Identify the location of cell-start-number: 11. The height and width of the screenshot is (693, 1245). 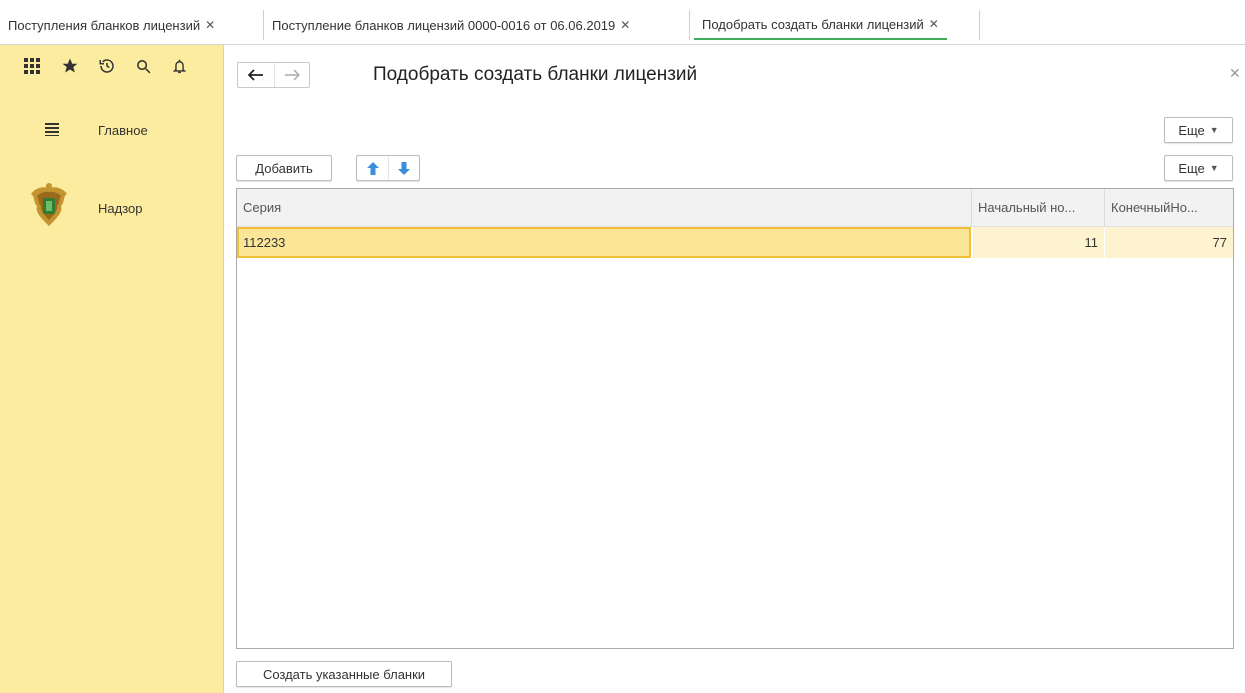
(1038, 242).